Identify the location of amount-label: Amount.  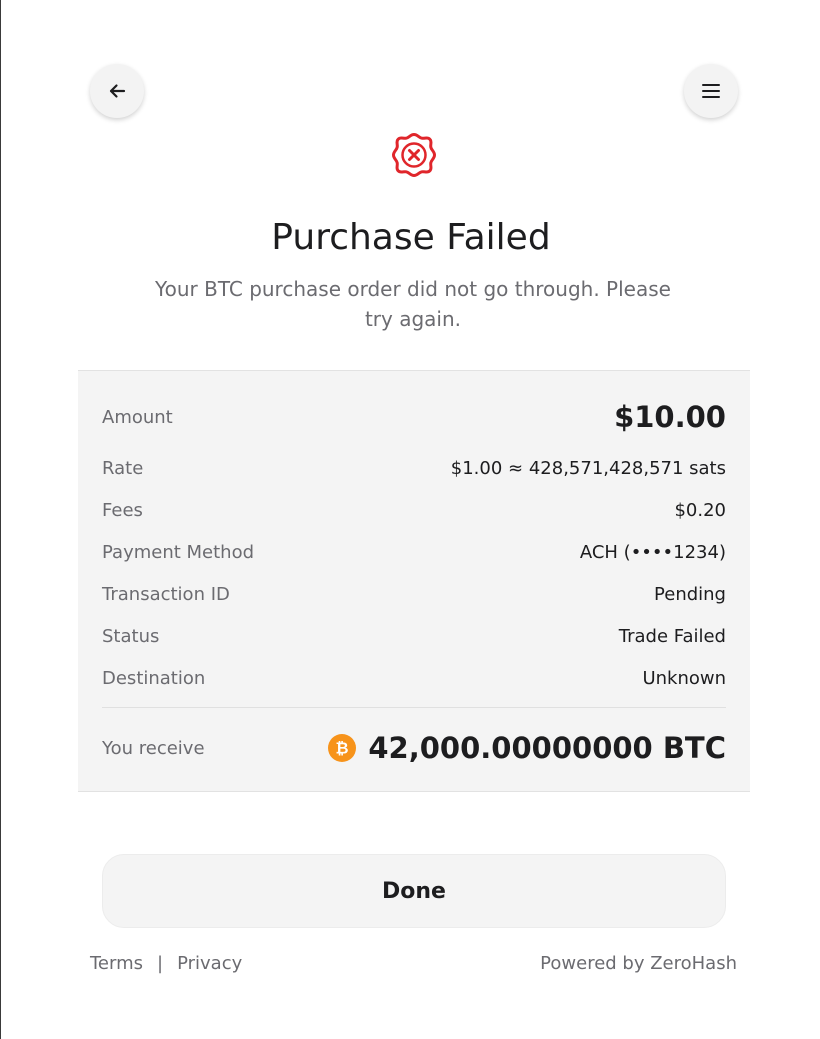
(137, 417).